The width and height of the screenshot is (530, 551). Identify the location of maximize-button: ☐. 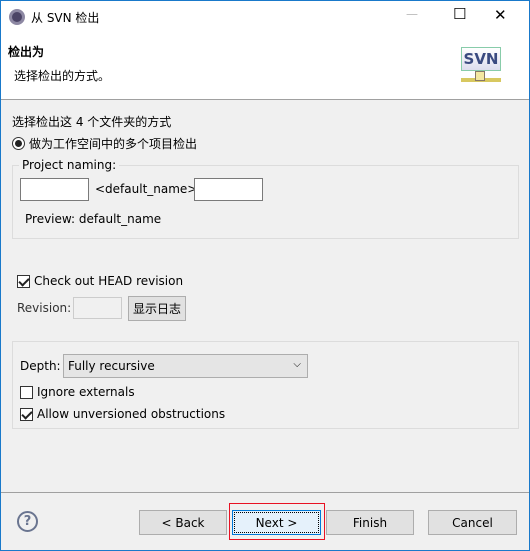
(459, 14).